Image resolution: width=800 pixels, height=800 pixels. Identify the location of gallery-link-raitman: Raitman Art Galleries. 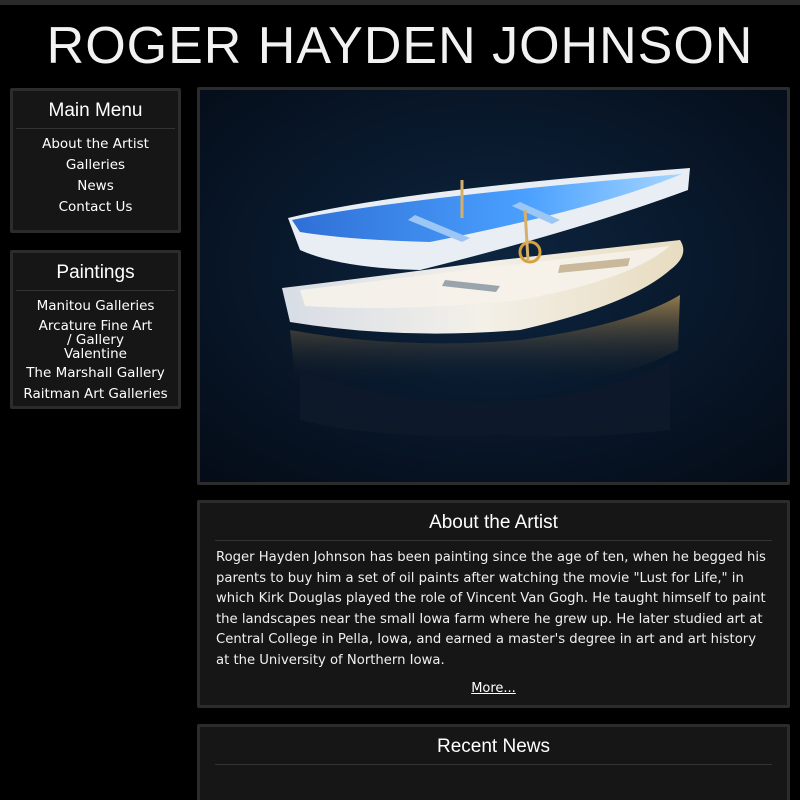
(95, 394).